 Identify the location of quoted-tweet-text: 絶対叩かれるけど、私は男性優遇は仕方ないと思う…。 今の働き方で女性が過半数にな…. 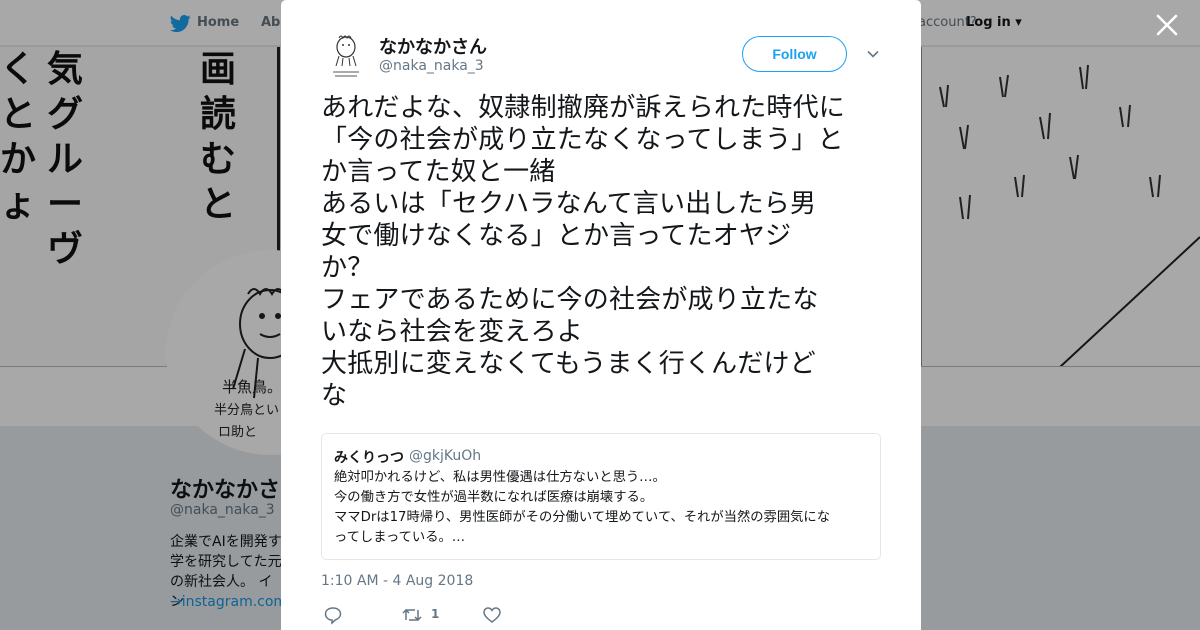
(600, 508).